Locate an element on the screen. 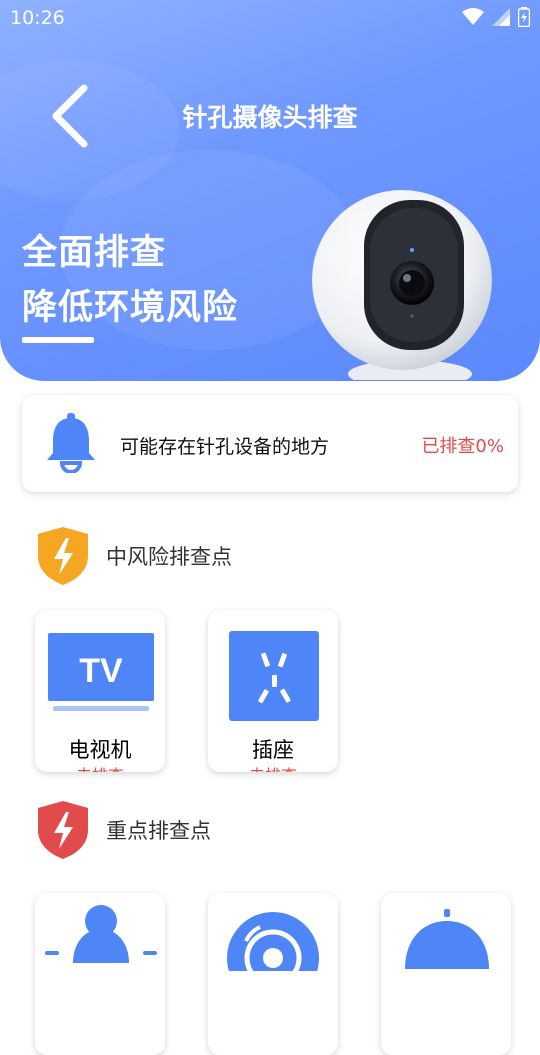  battery-icon is located at coordinates (524, 17).